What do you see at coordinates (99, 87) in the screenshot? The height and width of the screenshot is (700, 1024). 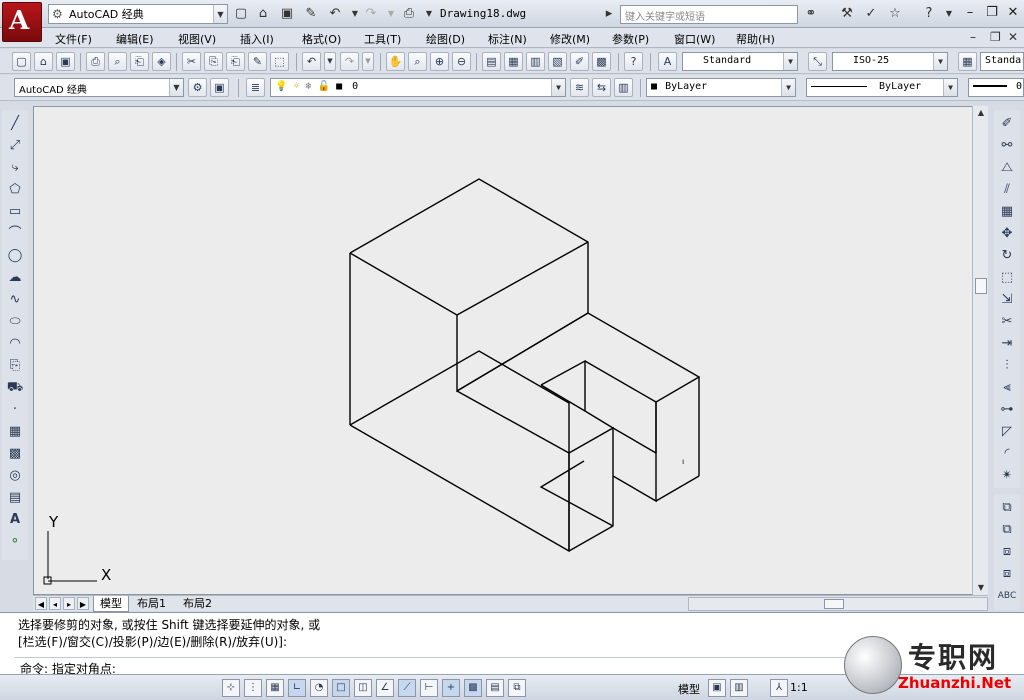 I see `workspace-select: AutoCAD 经典 ▼` at bounding box center [99, 87].